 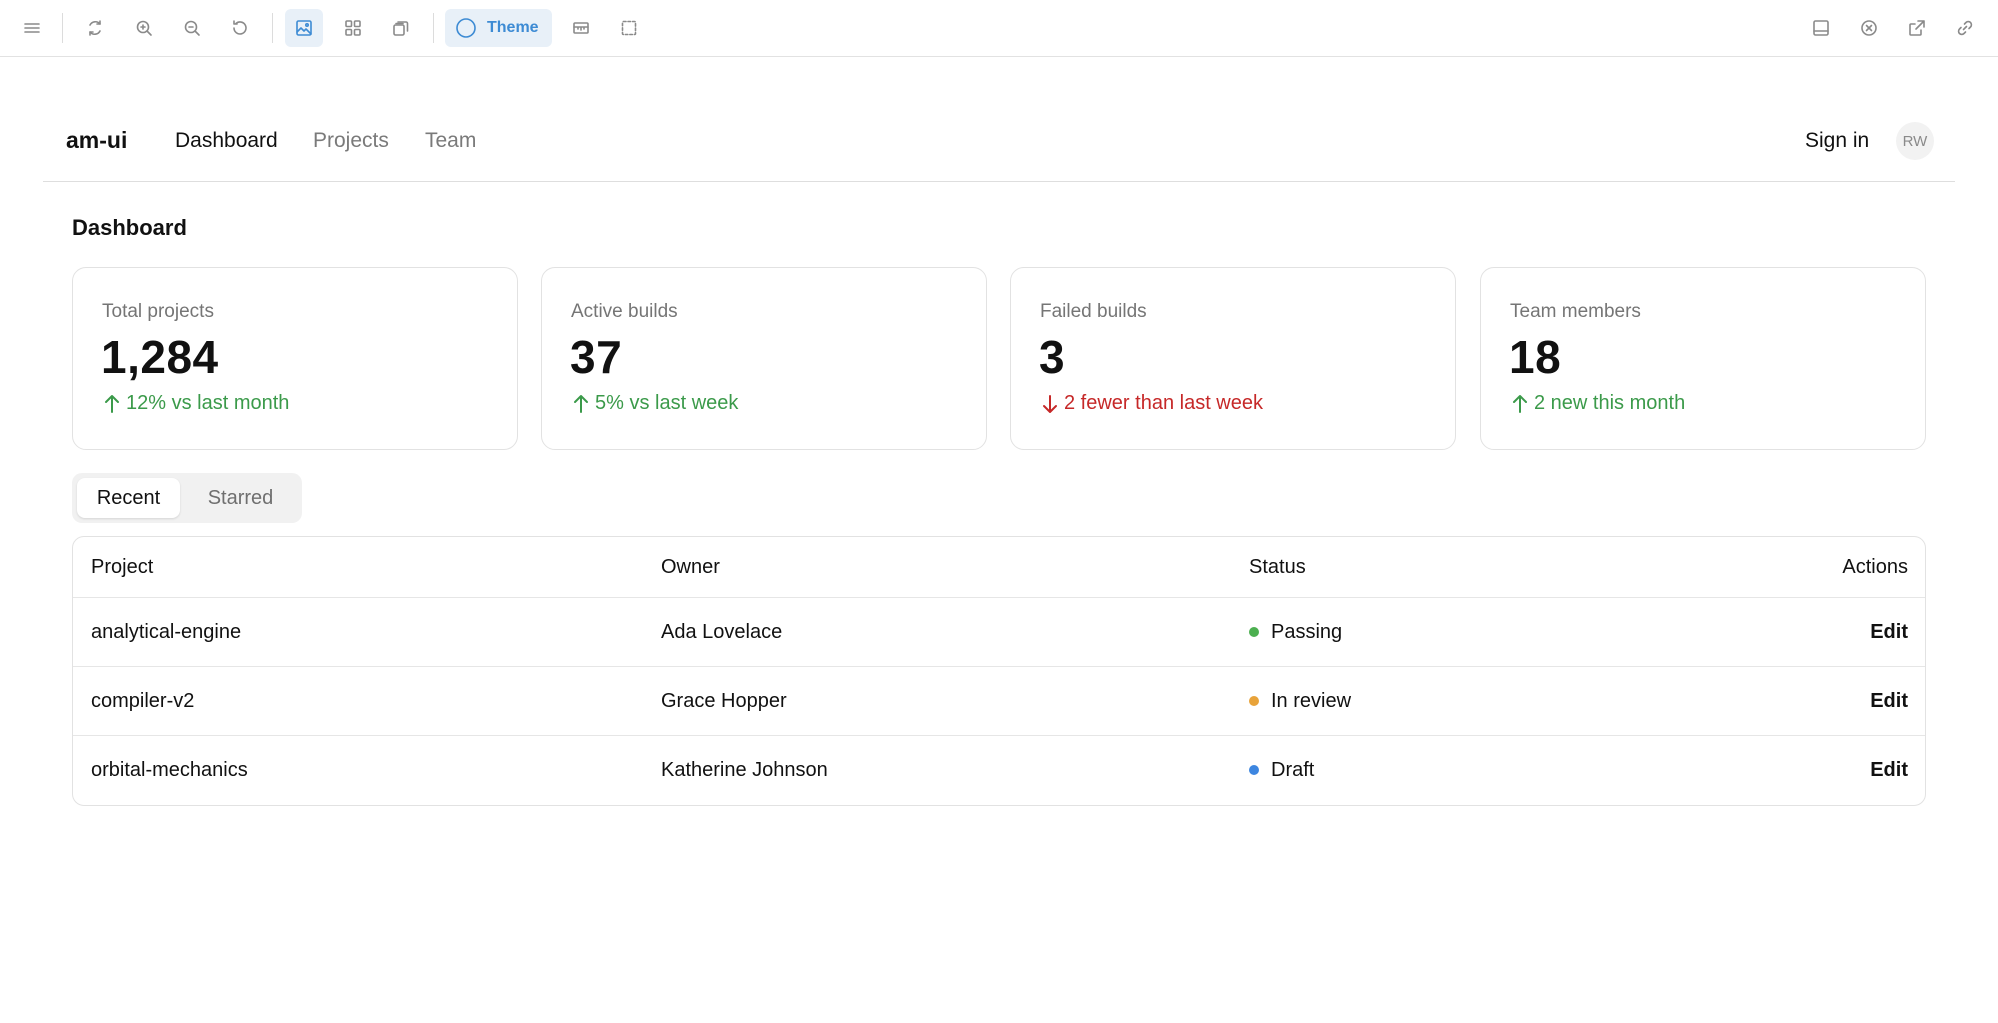 I want to click on stat-value: 3, so click(x=1052, y=357).